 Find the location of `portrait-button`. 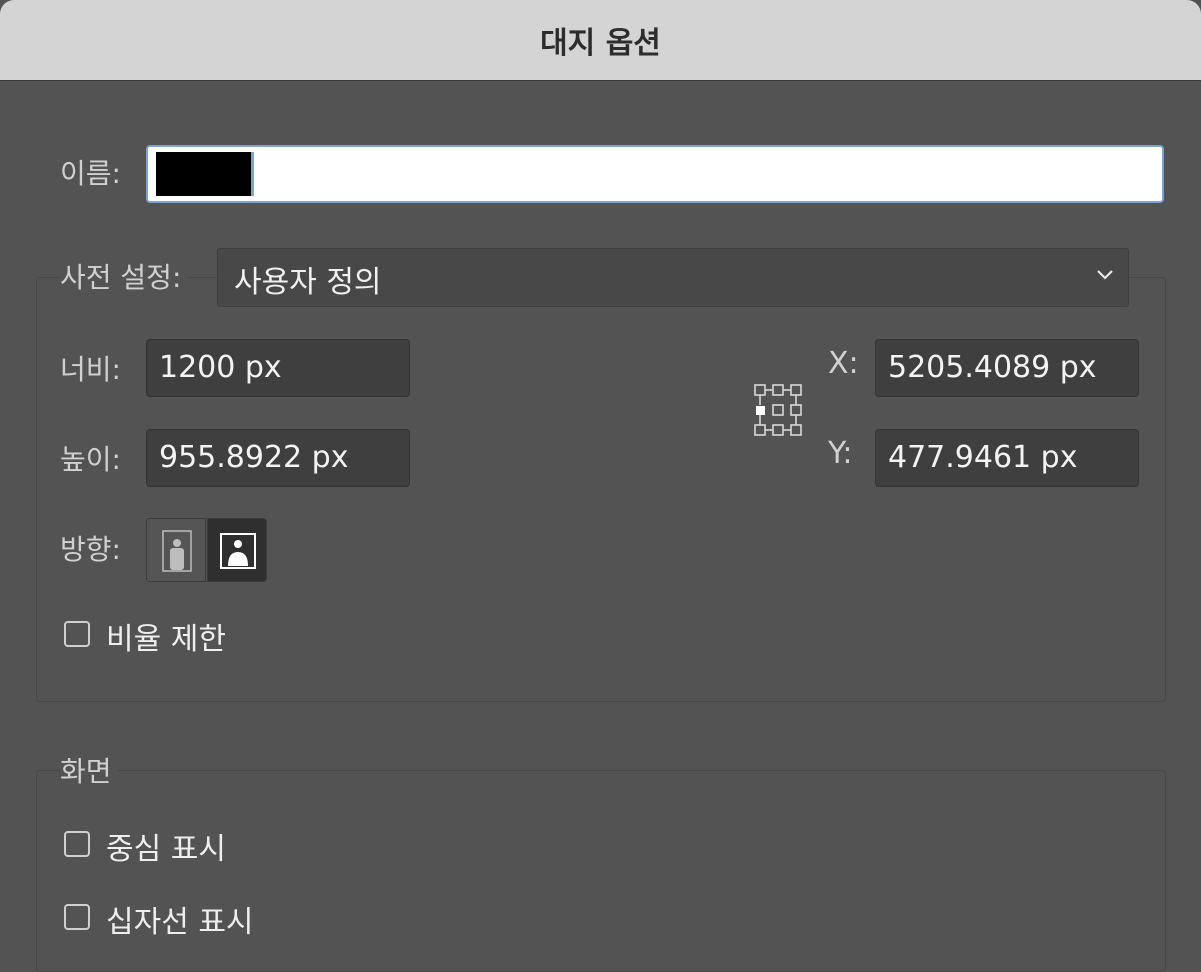

portrait-button is located at coordinates (176, 550).